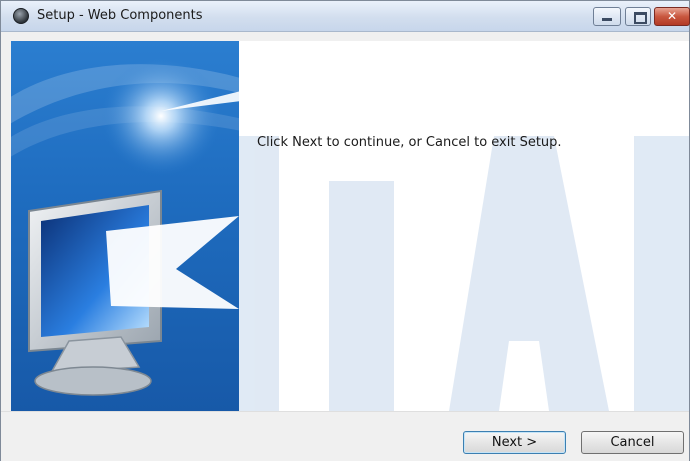 Image resolution: width=690 pixels, height=461 pixels. I want to click on close-button: ✕, so click(672, 16).